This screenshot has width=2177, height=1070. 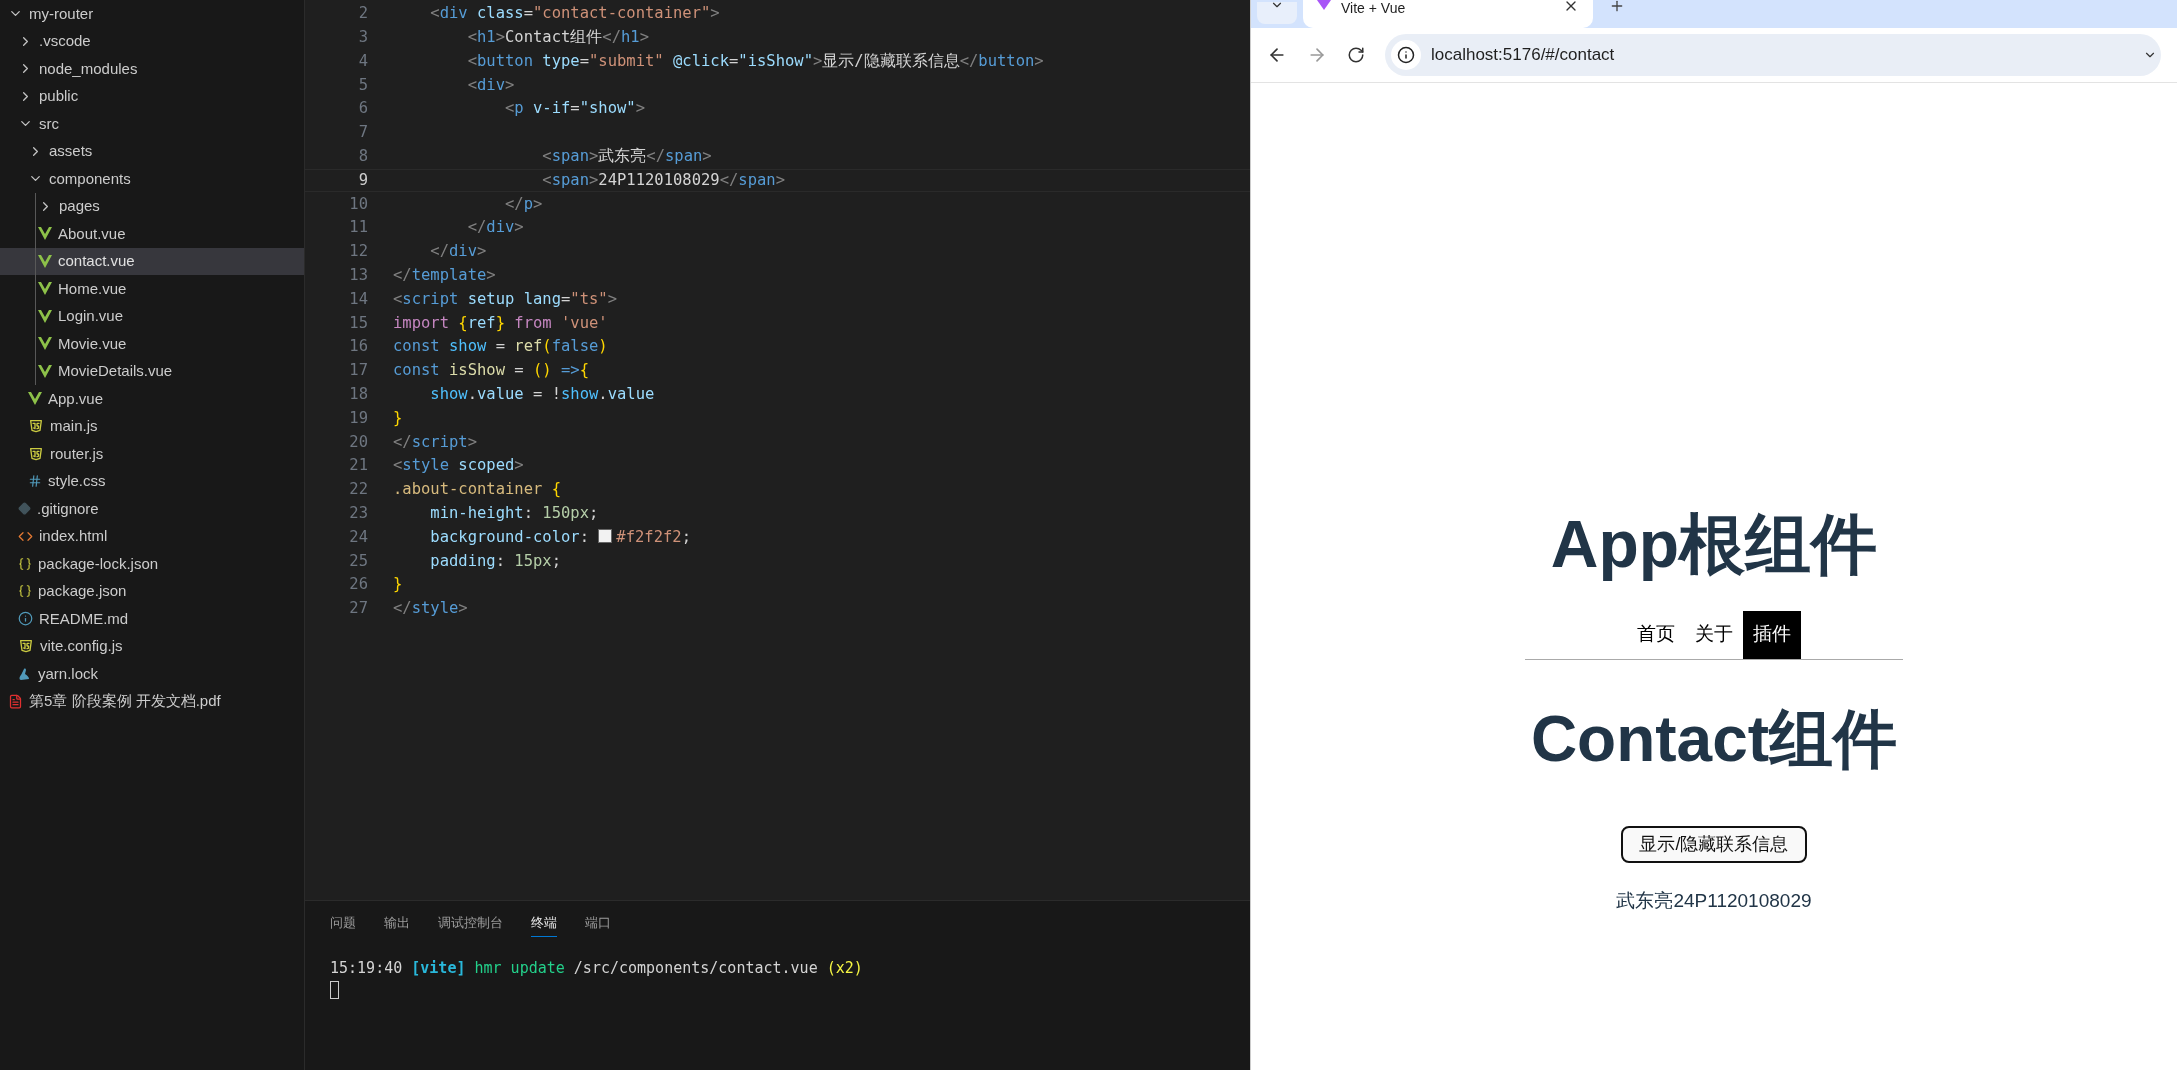 I want to click on file-item: MovieDetails.vue, so click(x=152, y=371).